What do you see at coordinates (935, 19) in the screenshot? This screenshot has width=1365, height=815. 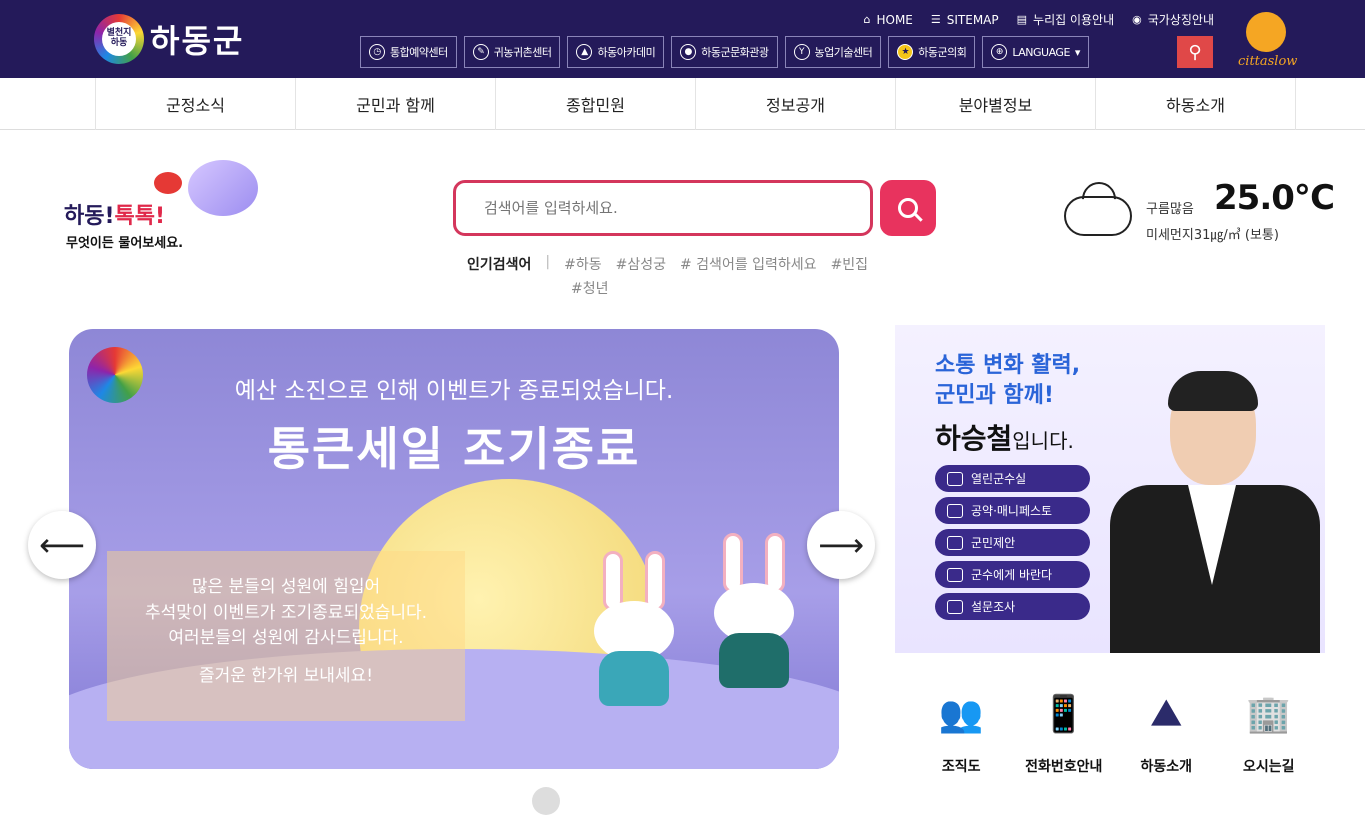 I see `sitemap-icon: ☰` at bounding box center [935, 19].